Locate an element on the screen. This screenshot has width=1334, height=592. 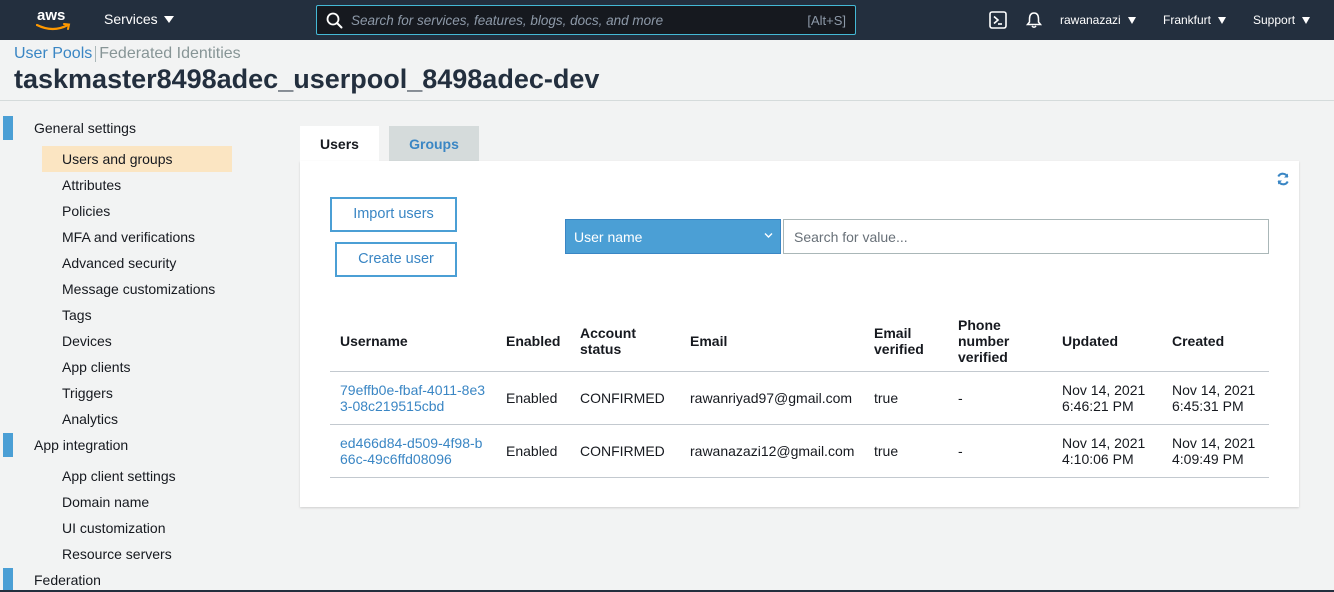
sidebar-item-policies: Policies is located at coordinates (86, 211).